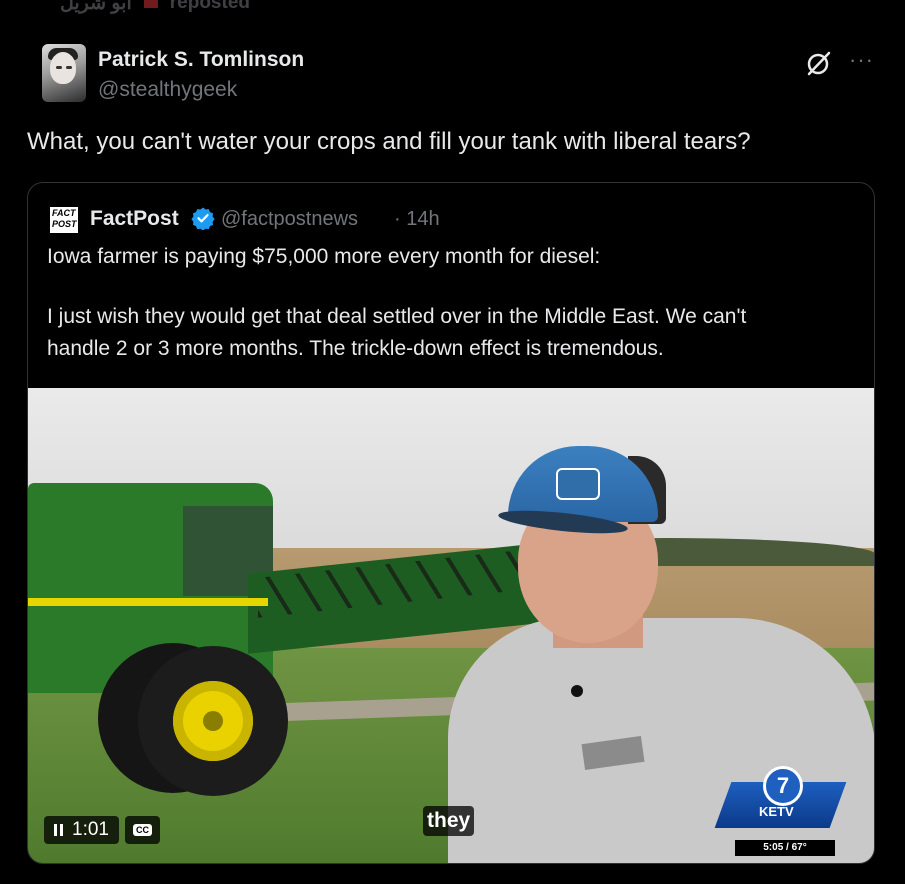 The width and height of the screenshot is (905, 884). Describe the element at coordinates (201, 60) in the screenshot. I see `author-name: Patrick S. Tomlinson` at that location.